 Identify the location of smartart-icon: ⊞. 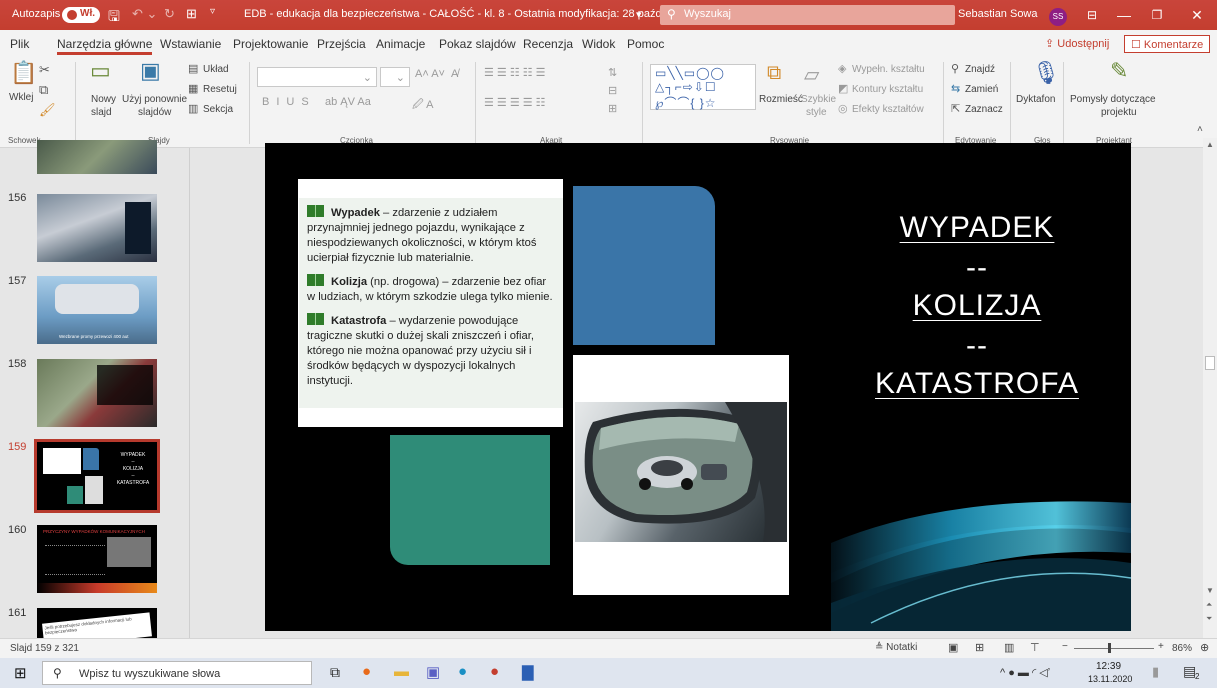
(612, 108).